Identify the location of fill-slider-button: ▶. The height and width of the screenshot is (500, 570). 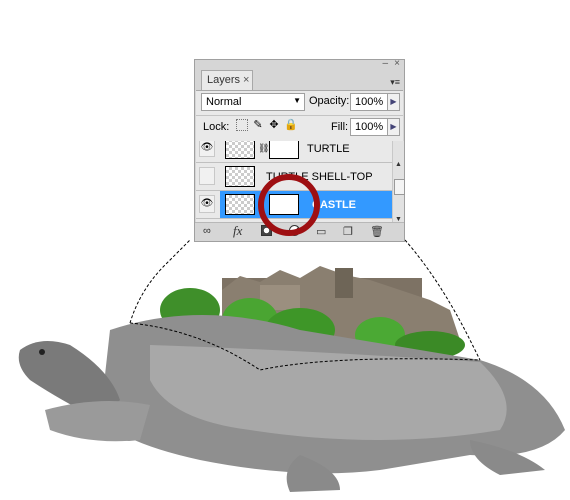
(393, 127).